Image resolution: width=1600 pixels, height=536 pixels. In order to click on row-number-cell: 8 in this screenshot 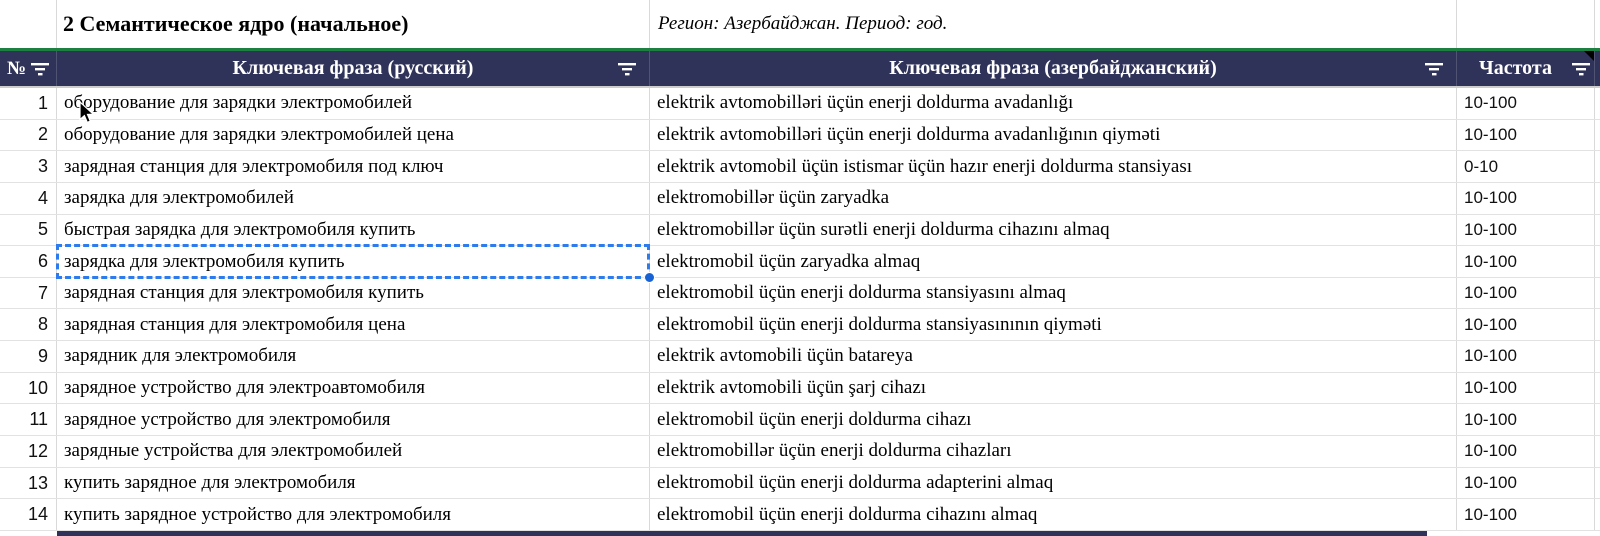, I will do `click(28, 325)`.